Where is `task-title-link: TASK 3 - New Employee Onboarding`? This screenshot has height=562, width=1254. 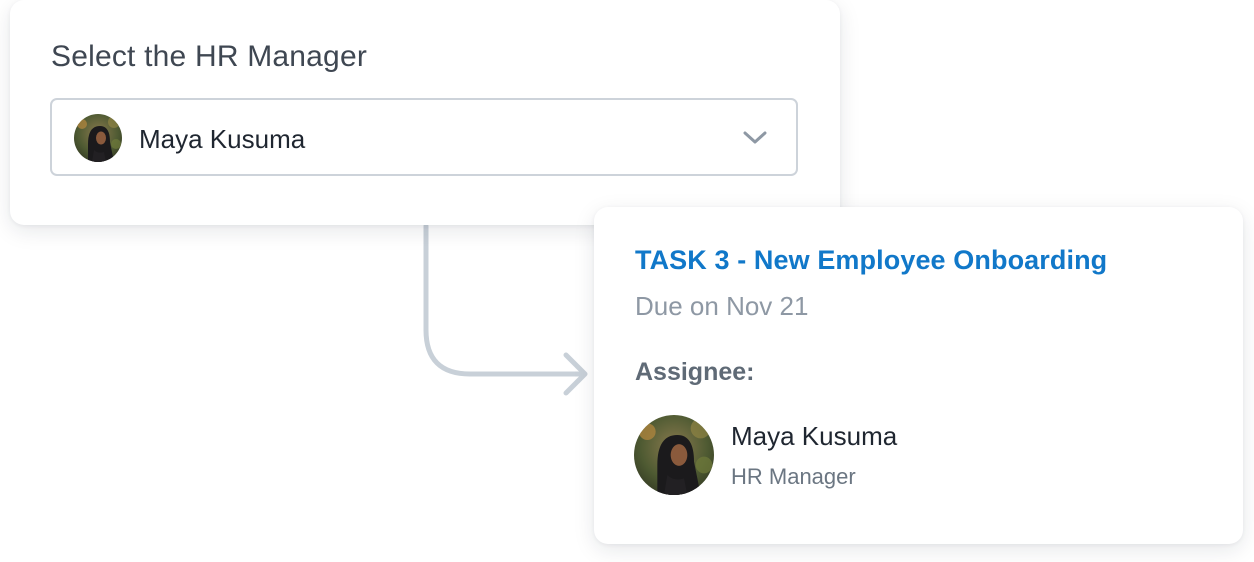
task-title-link: TASK 3 - New Employee Onboarding is located at coordinates (871, 260).